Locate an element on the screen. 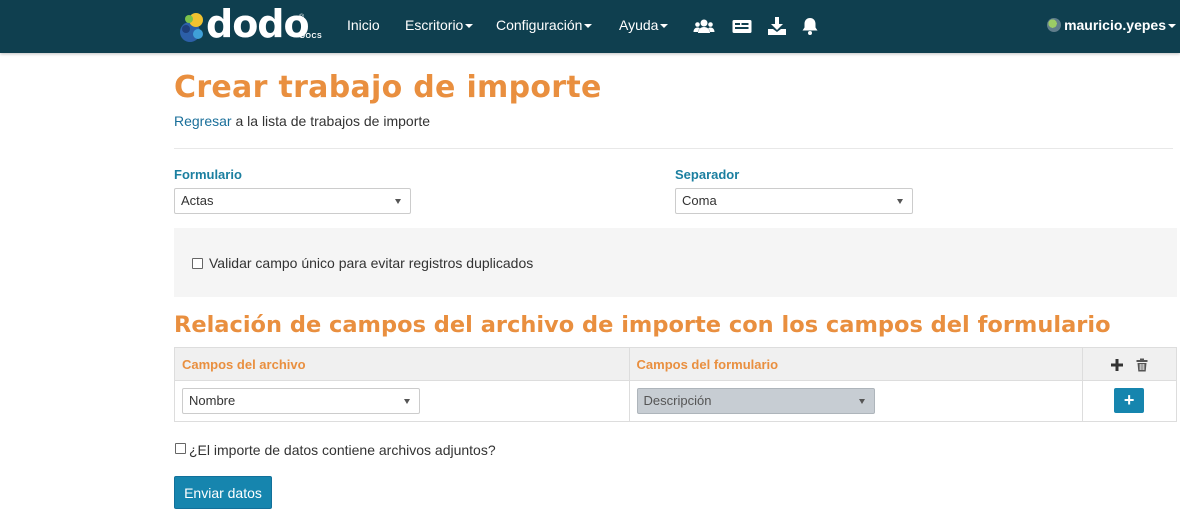  row-tools-cell: + is located at coordinates (1129, 401).